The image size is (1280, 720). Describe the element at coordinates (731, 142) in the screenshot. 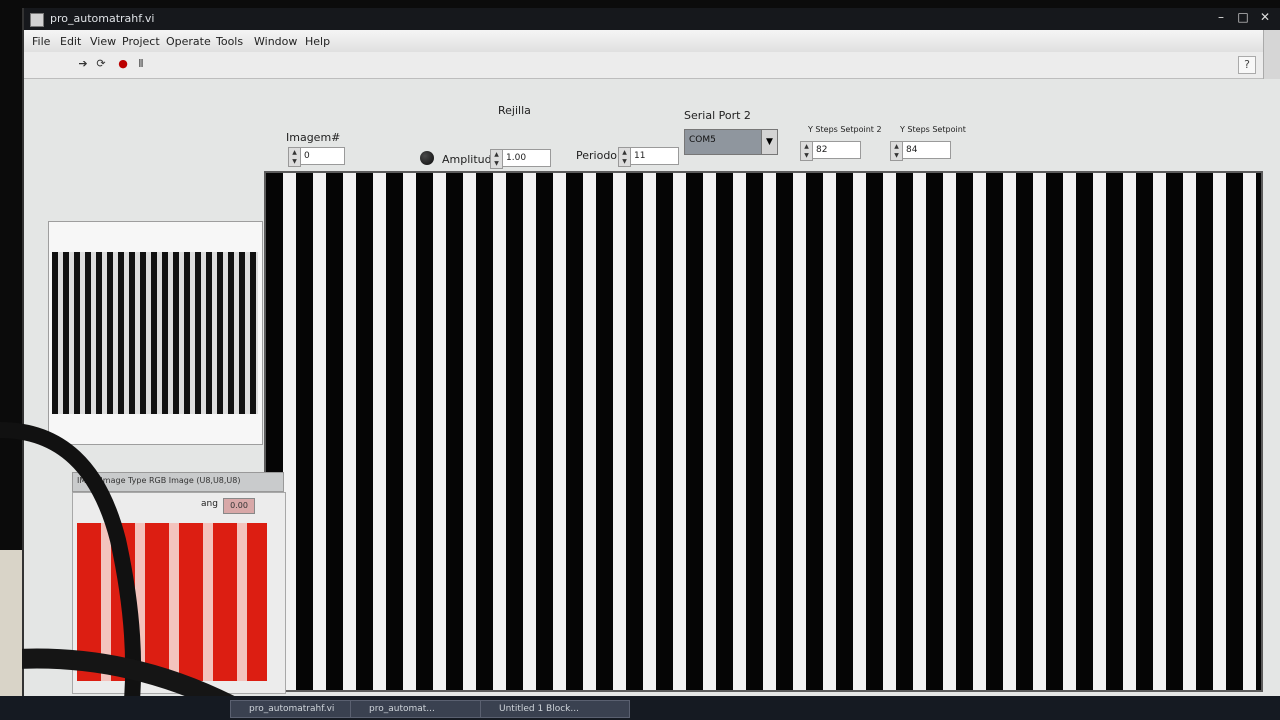

I see `serial-port-dropdown: COM5 ▼` at that location.